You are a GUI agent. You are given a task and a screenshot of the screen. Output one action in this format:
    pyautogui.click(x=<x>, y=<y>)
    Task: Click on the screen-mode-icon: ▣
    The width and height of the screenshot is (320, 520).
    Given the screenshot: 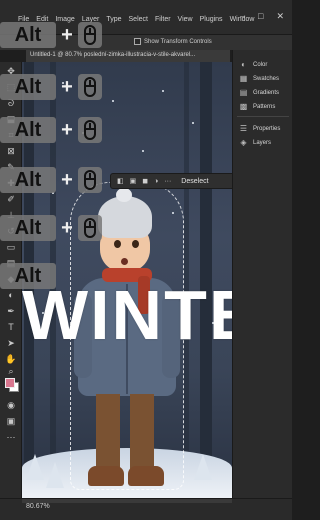 What is the action you would take?
    pyautogui.click(x=11, y=421)
    